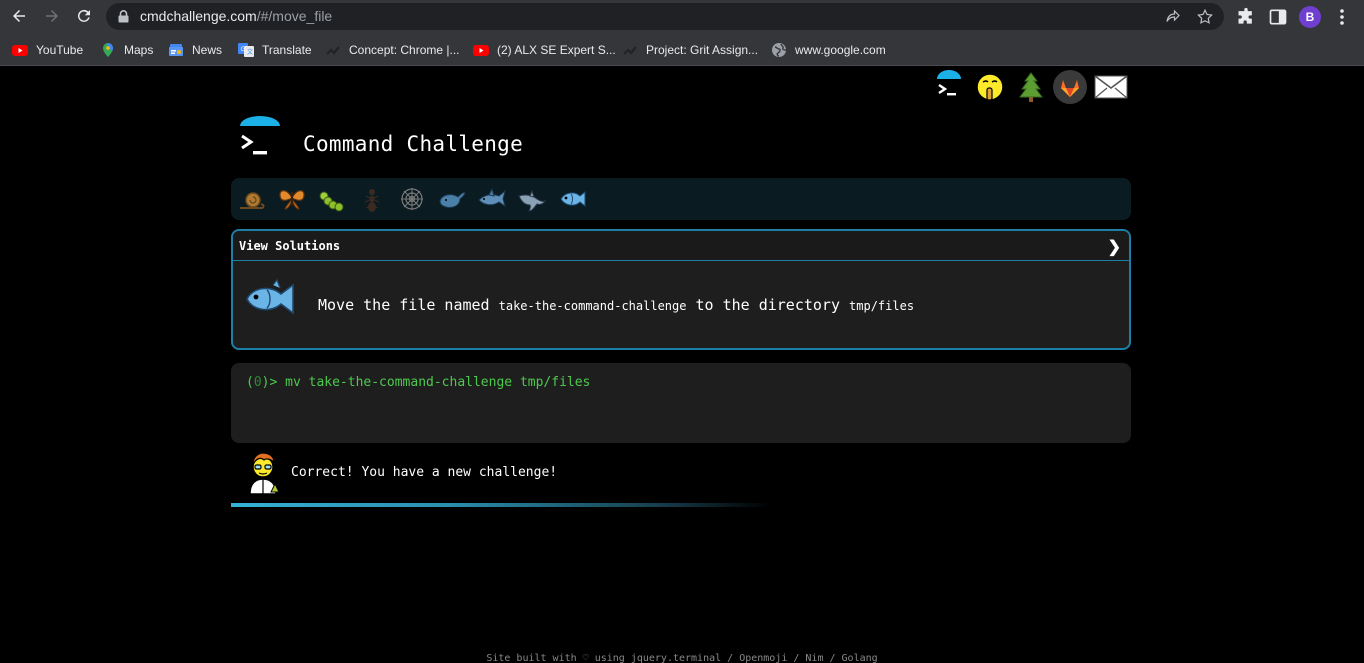 This screenshot has width=1364, height=663. I want to click on bookmark-youtube: YouTube, so click(47, 49).